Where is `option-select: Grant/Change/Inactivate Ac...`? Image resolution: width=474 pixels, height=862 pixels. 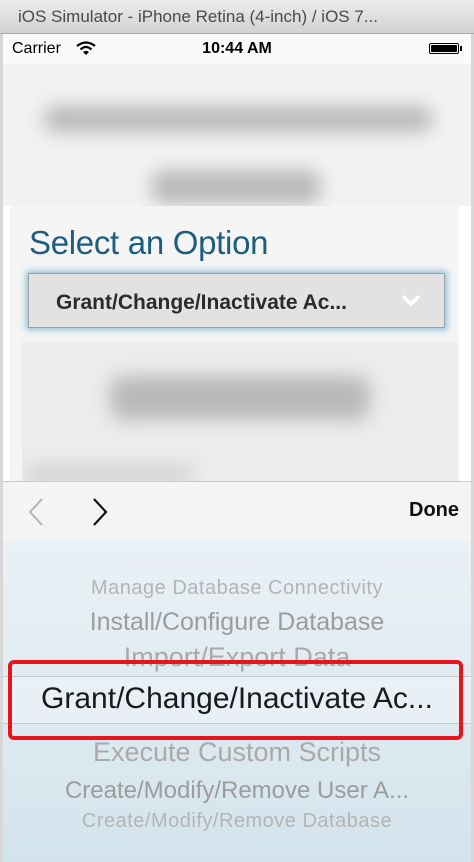 option-select: Grant/Change/Inactivate Ac... is located at coordinates (236, 300).